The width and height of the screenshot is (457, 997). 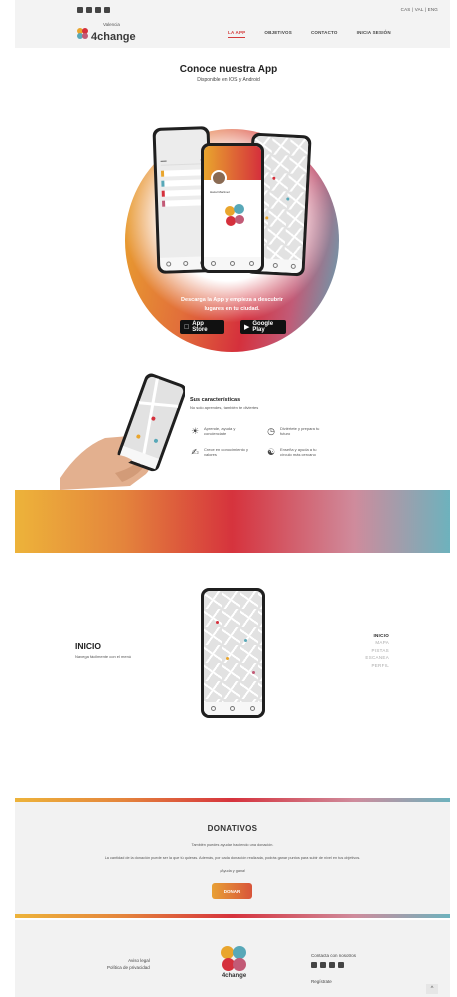 I want to click on nav-objetivos: OBJETIVOS, so click(x=278, y=34).